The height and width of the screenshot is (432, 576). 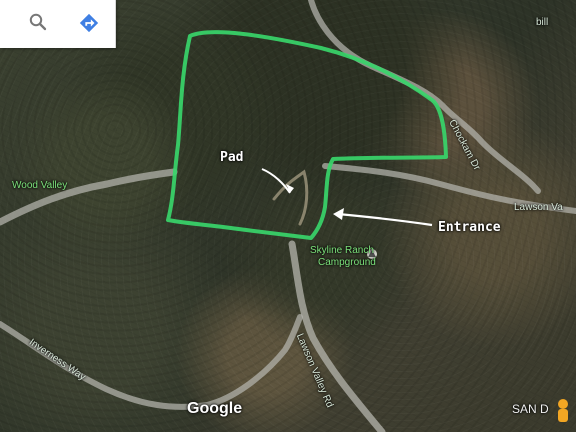 I want to click on entrance-annotation: Entrance, so click(x=469, y=227).